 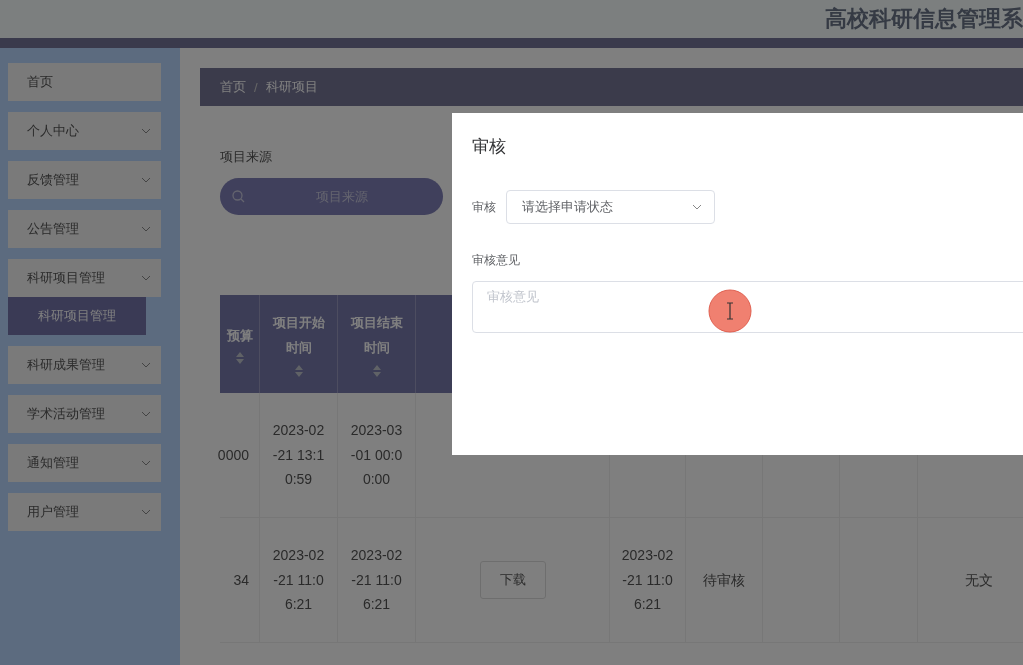 I want to click on cell-text: 0000, so click(x=233, y=455).